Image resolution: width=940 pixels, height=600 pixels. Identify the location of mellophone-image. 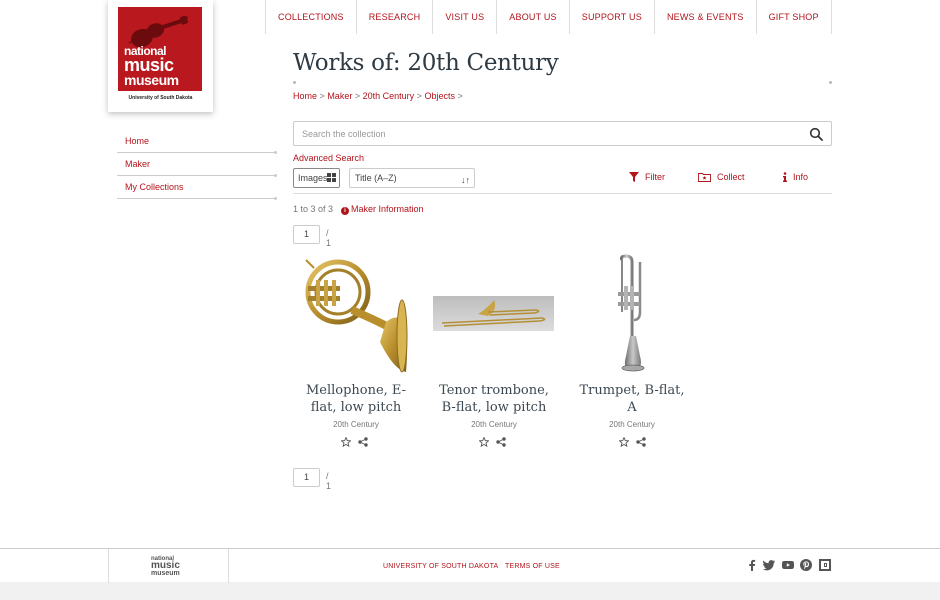
(356, 316).